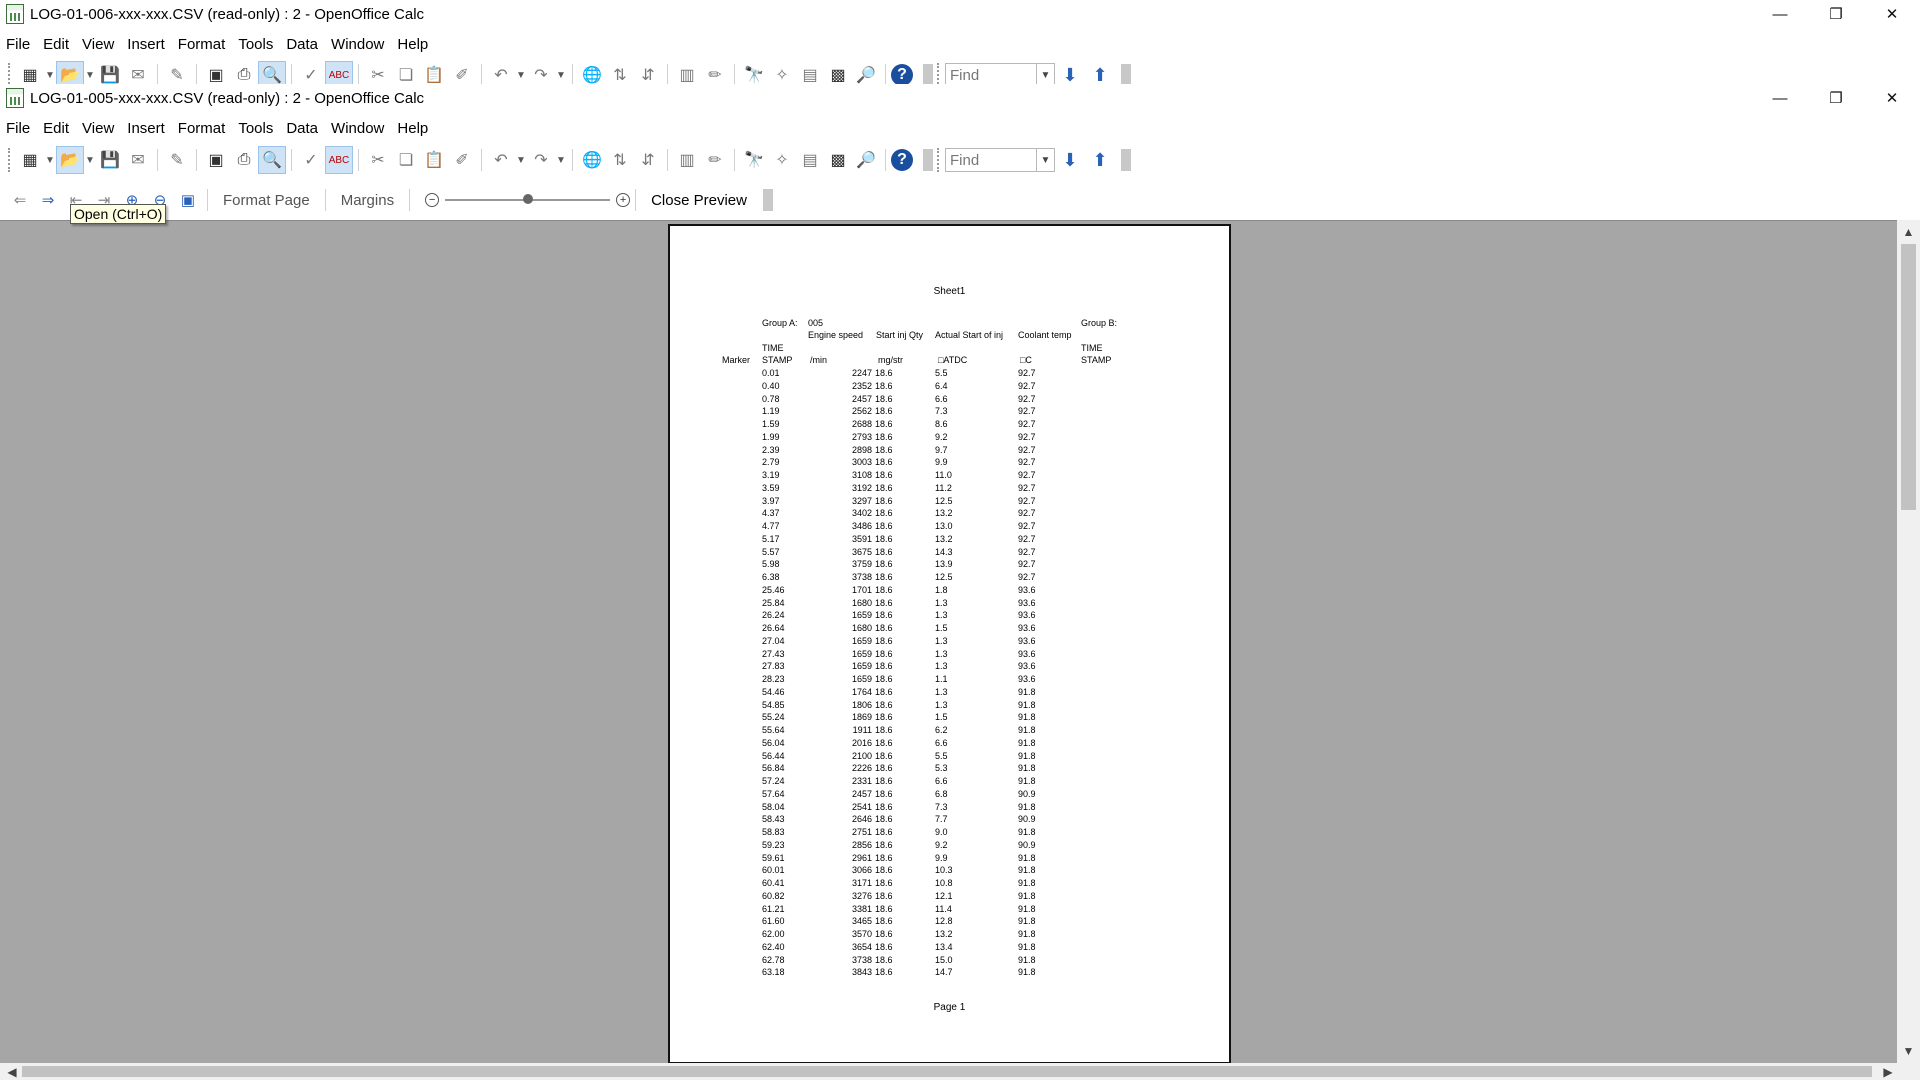 Image resolution: width=1920 pixels, height=1080 pixels. Describe the element at coordinates (501, 160) in the screenshot. I see `undo-icon: ↶` at that location.